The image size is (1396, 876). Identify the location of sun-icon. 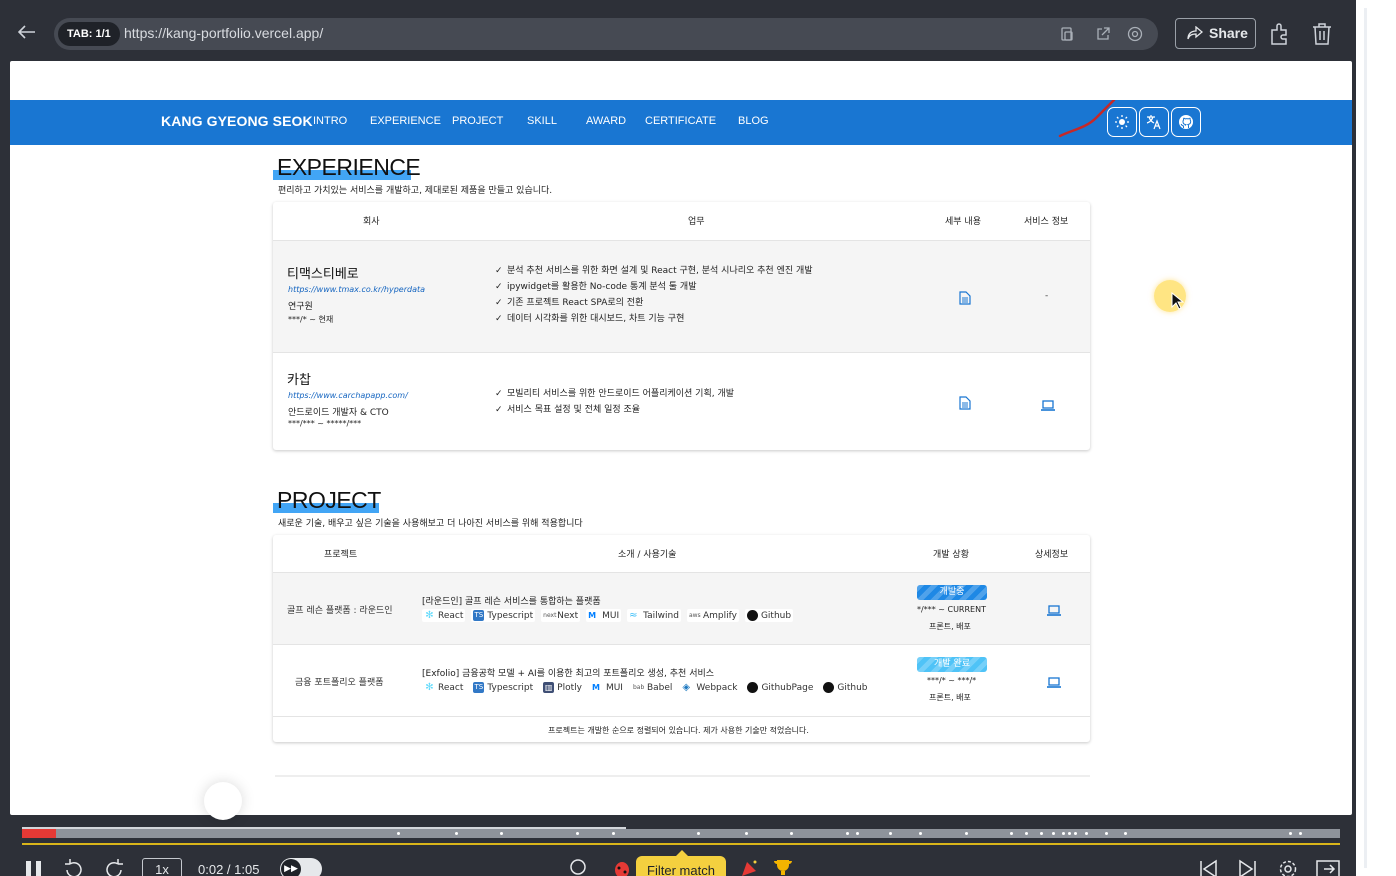
(1122, 122).